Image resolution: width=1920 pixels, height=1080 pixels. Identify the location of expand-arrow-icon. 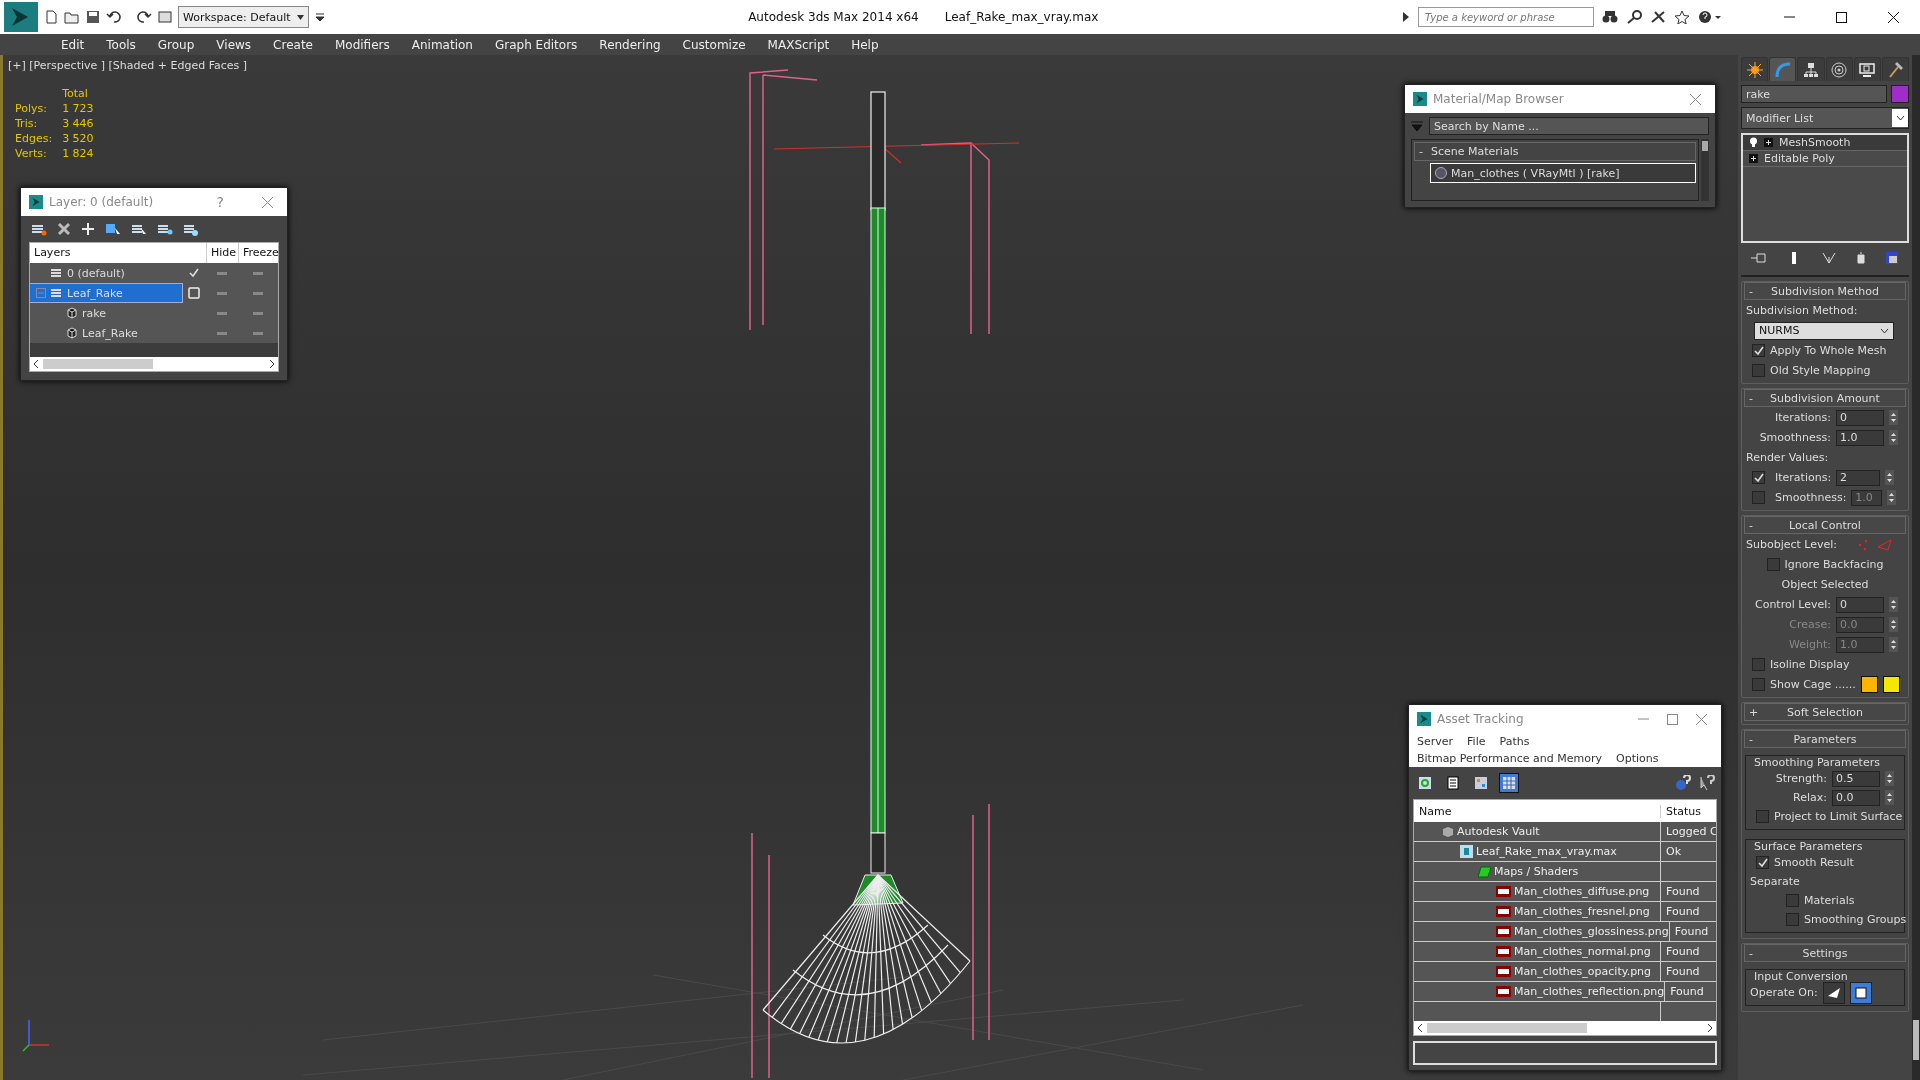
(1406, 17).